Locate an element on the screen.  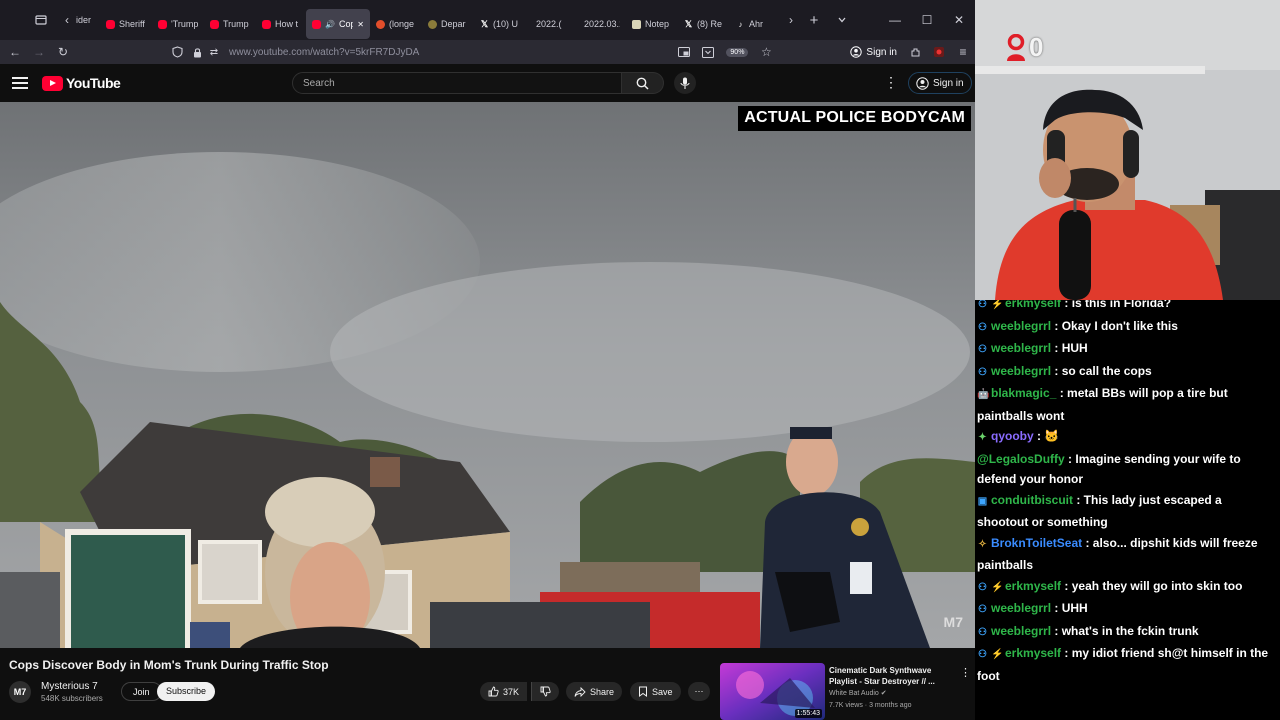
recommended-menu-icon: ⋮ is located at coordinates (965, 672).